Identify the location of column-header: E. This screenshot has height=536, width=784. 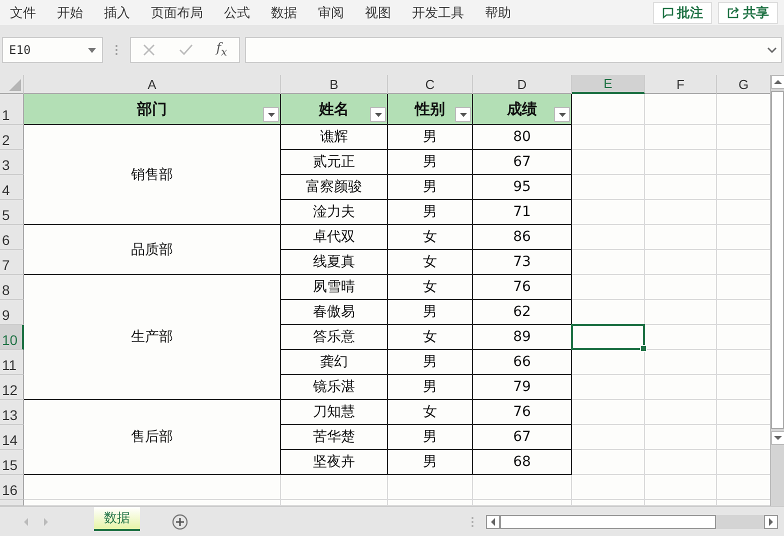
(608, 84).